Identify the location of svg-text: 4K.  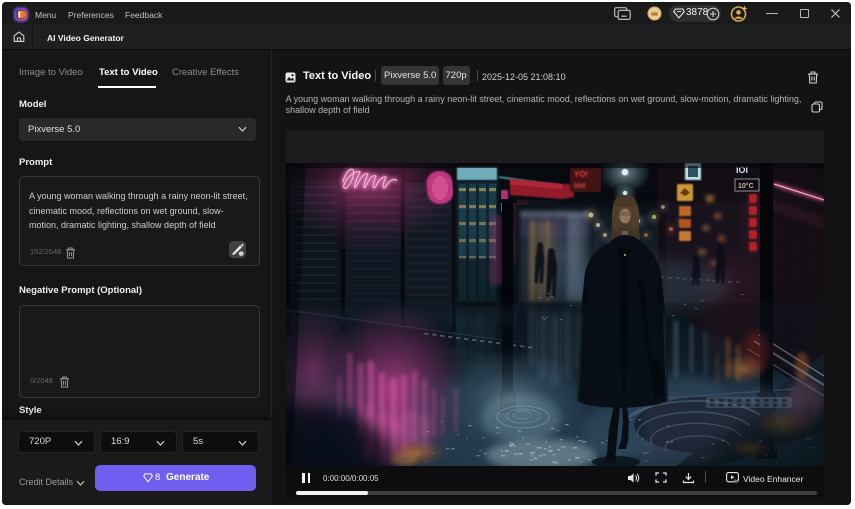
(735, 481).